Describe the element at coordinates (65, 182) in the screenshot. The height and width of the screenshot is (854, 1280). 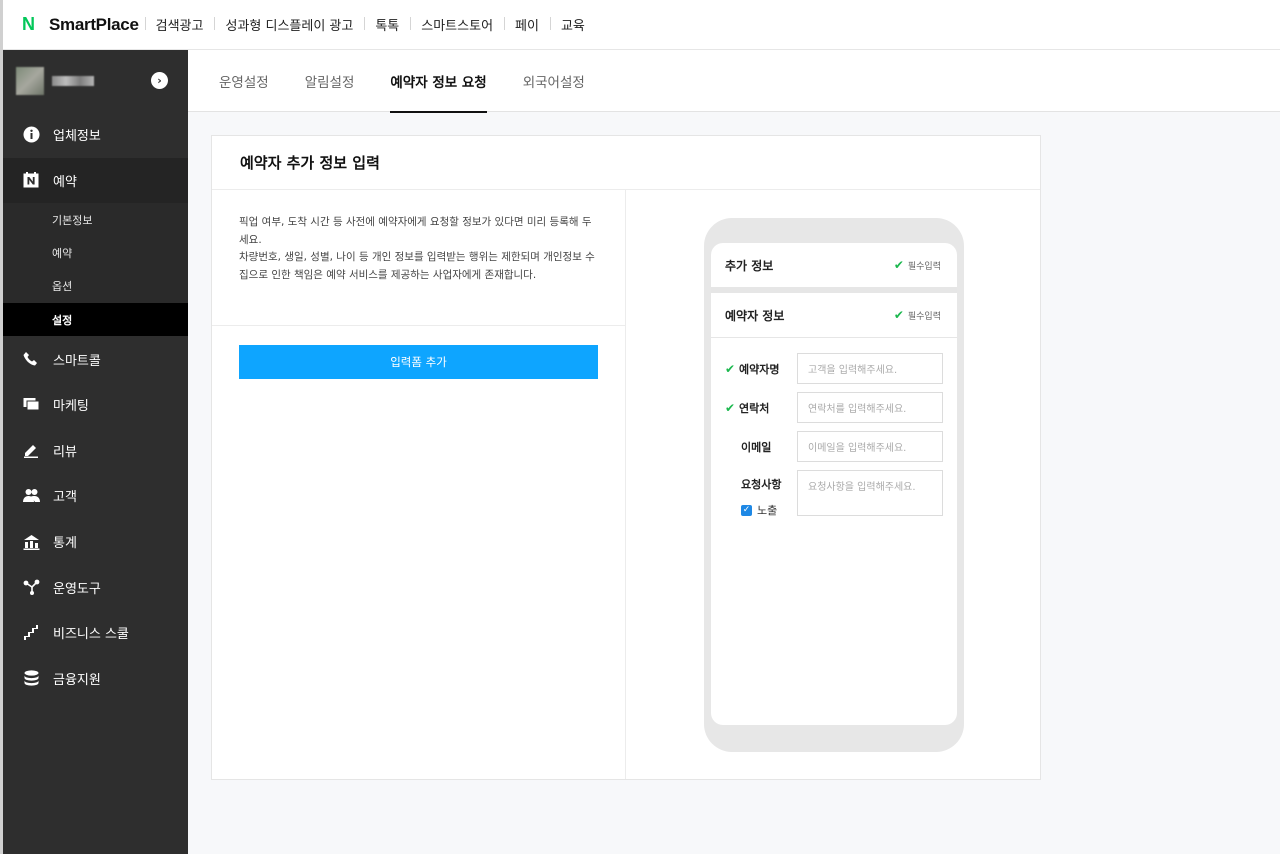
I see `sidebar-item-label: 예약` at that location.